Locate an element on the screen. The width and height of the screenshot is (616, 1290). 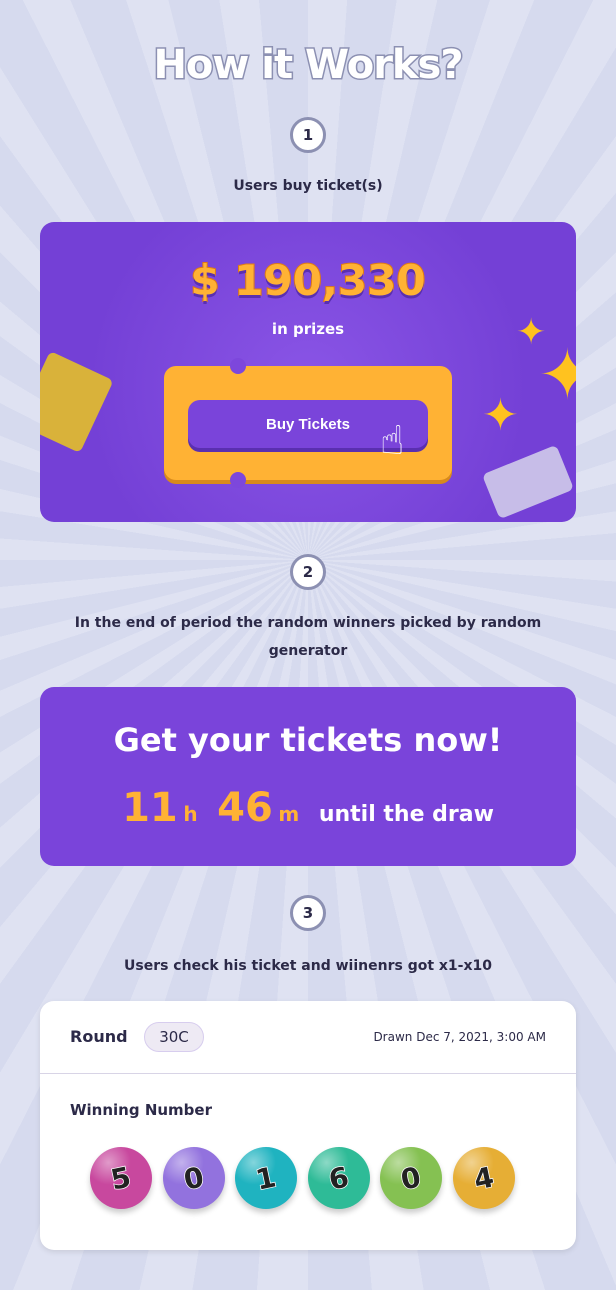
round-label: Round is located at coordinates (99, 1036).